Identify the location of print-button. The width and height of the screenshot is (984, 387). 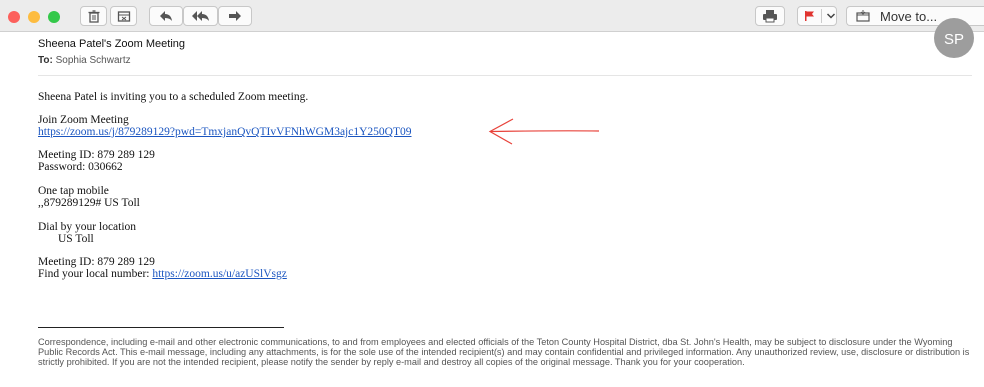
(770, 16).